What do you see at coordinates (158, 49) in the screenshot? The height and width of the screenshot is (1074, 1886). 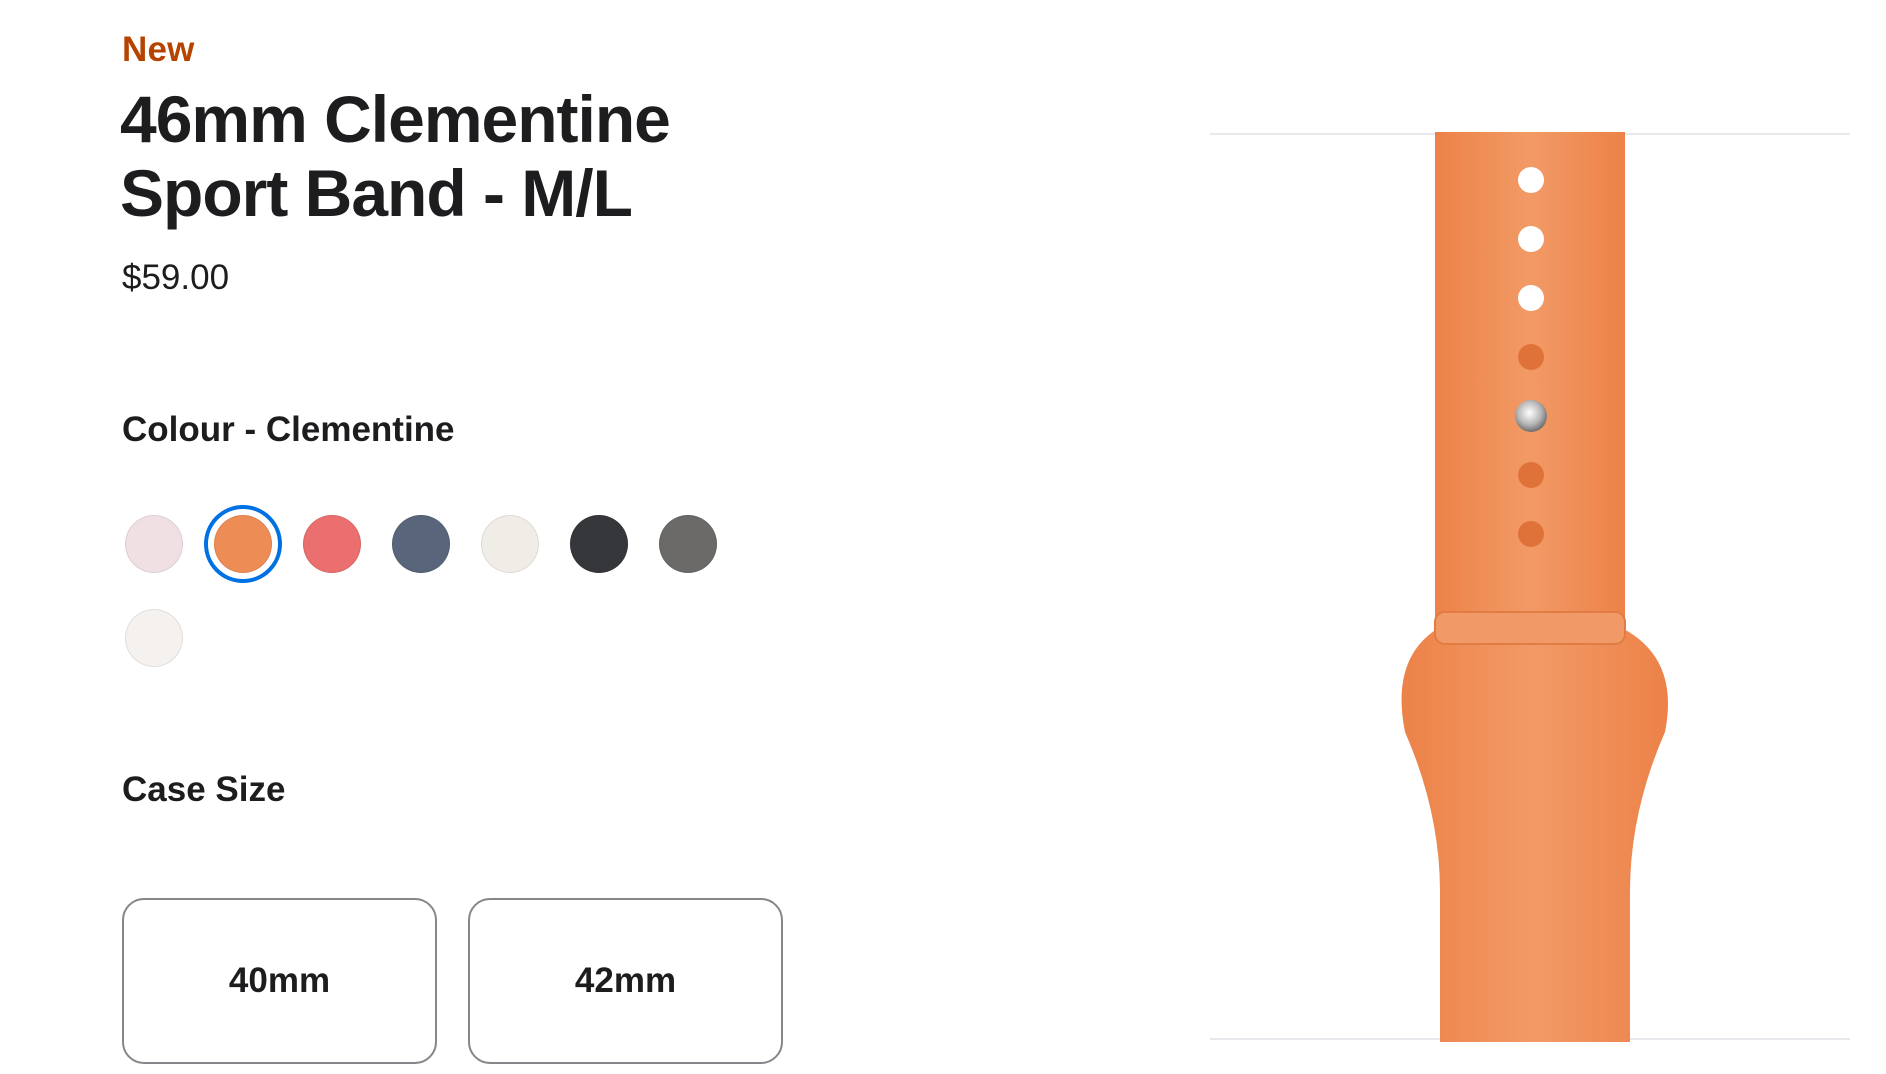 I see `new-badge: New` at bounding box center [158, 49].